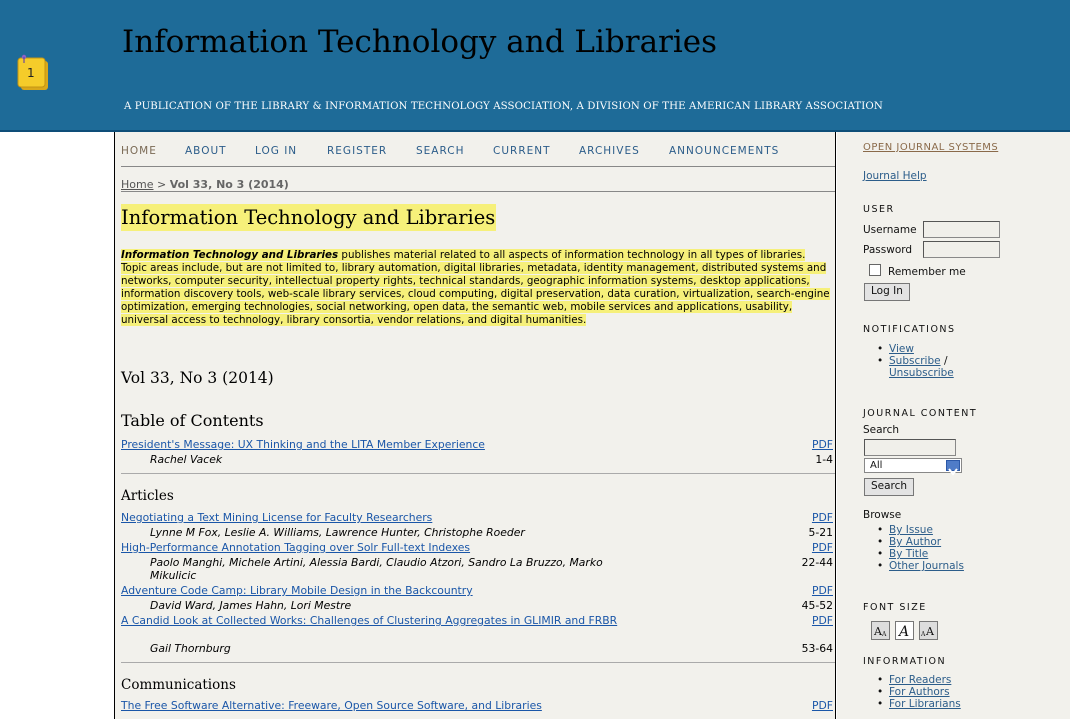  I want to click on browse-by-issue-link: By Issue, so click(911, 530).